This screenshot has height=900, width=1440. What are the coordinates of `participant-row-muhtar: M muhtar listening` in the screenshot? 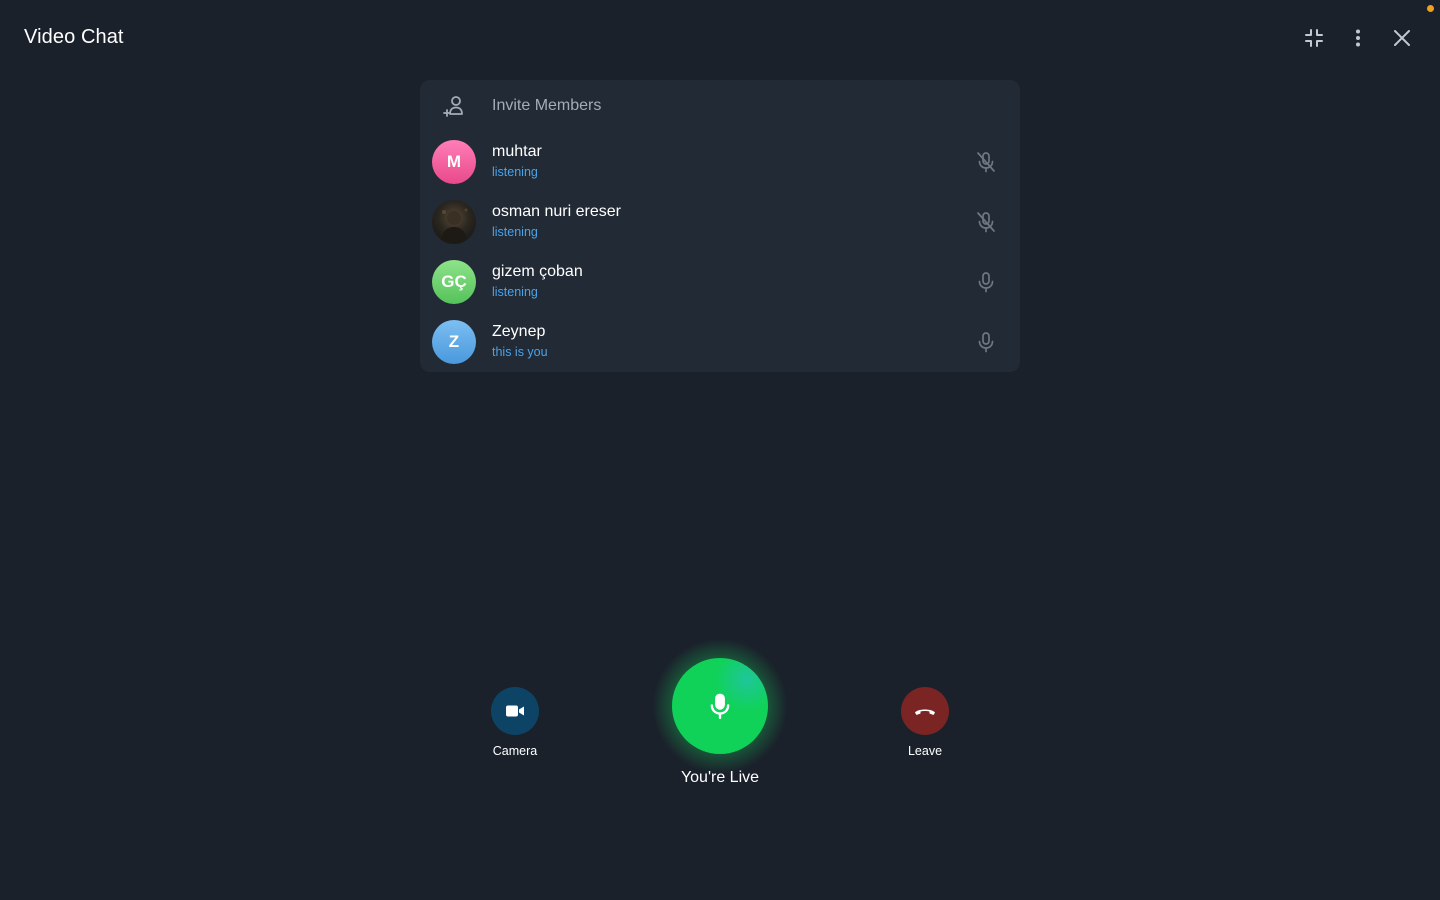 It's located at (720, 162).